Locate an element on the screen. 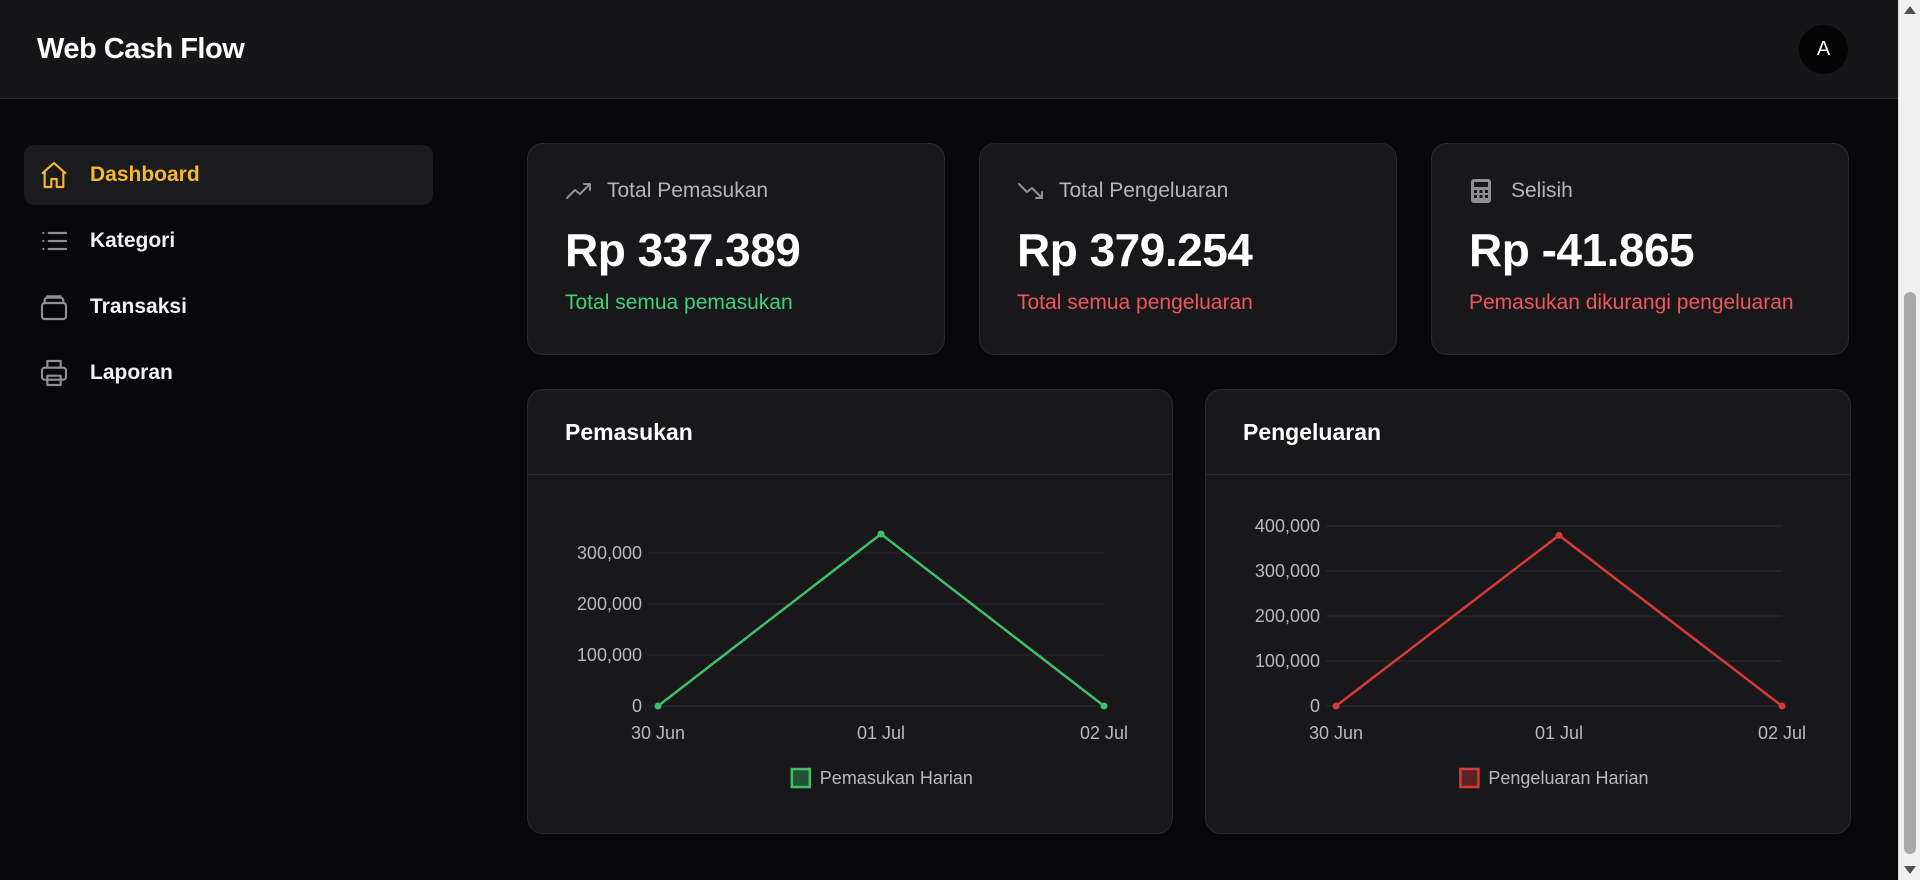  stat-value: Rp 337.389 is located at coordinates (683, 250).